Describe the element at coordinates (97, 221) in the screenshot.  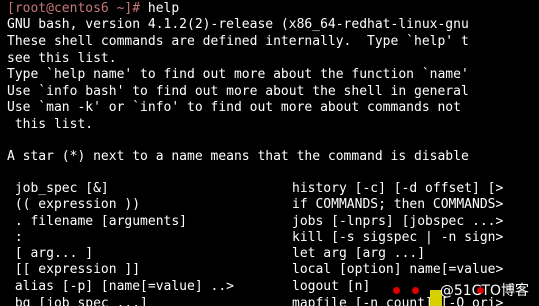
I see `command-left: . filename [arguments]` at that location.